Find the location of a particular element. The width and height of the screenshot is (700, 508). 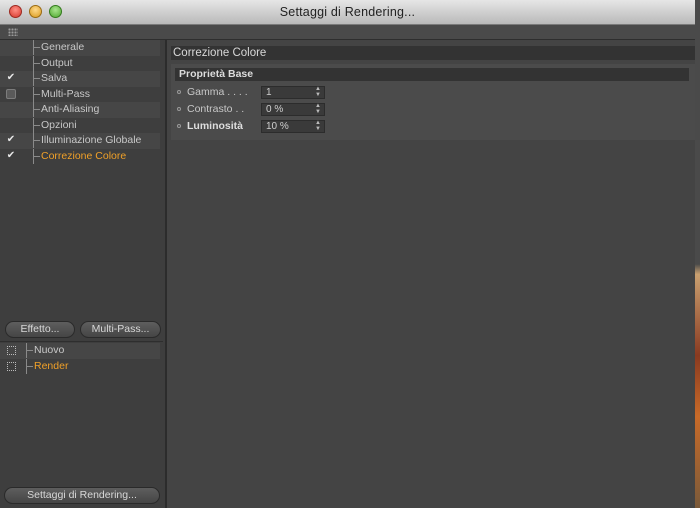

tree-item-label: Anti-Aliasing is located at coordinates (70, 109).